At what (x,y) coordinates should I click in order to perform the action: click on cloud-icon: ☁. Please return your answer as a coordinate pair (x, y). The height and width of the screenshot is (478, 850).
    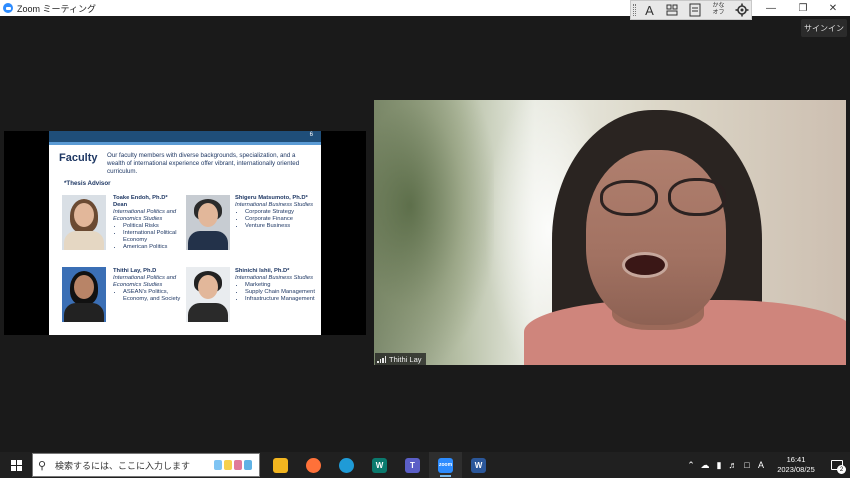
    Looking at the image, I should click on (705, 465).